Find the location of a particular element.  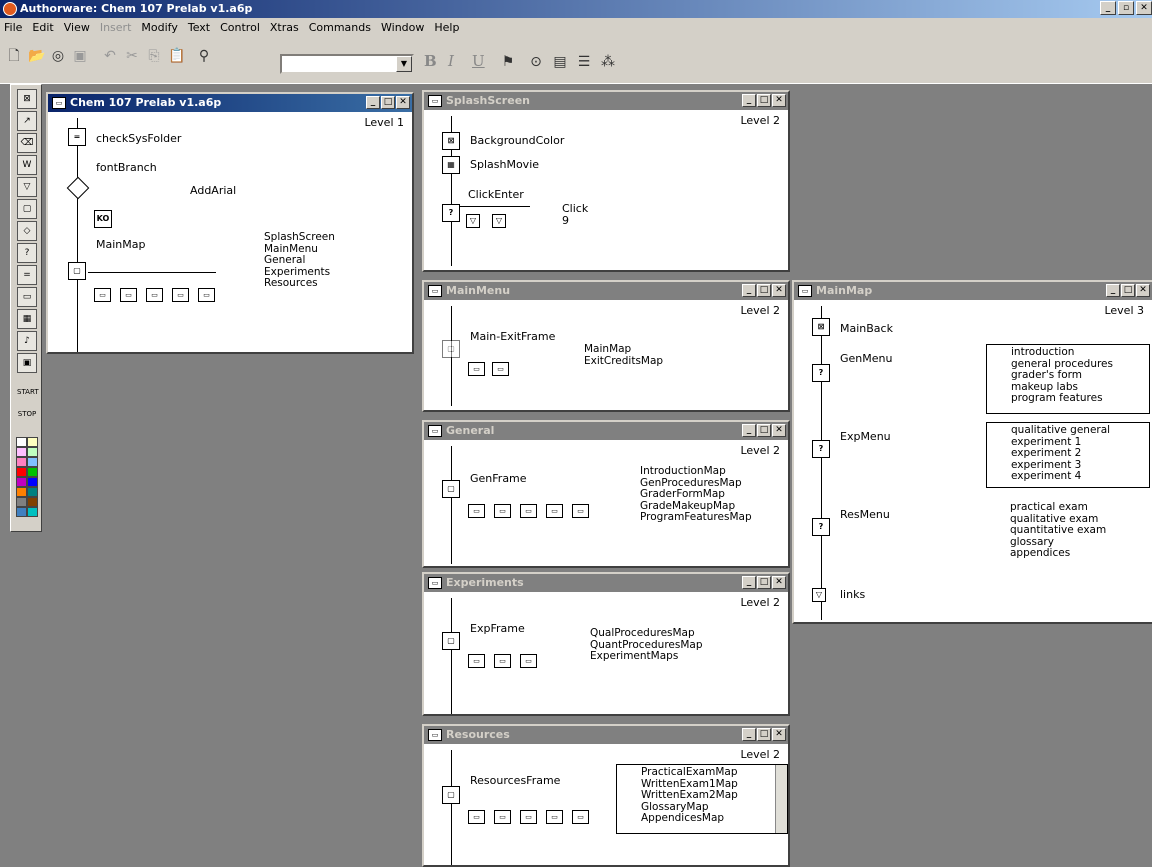

navigate-icon: ▽ is located at coordinates (27, 187).